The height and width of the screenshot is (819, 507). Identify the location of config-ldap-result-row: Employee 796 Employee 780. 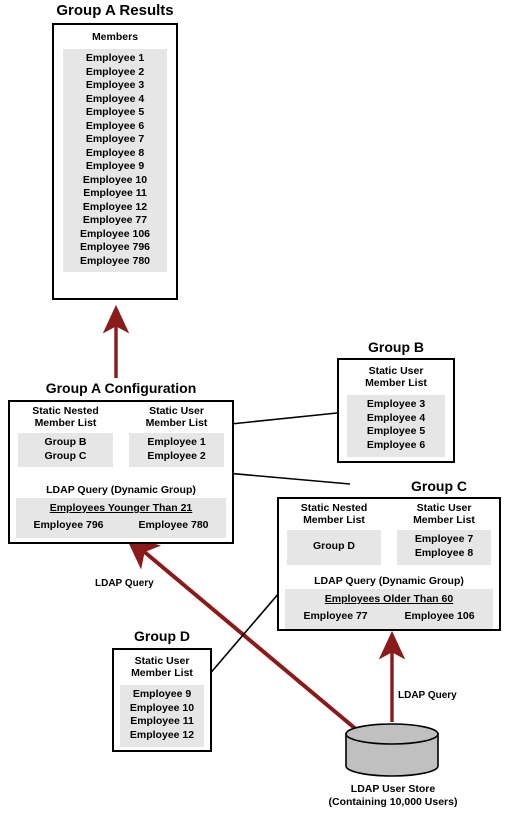
(121, 526).